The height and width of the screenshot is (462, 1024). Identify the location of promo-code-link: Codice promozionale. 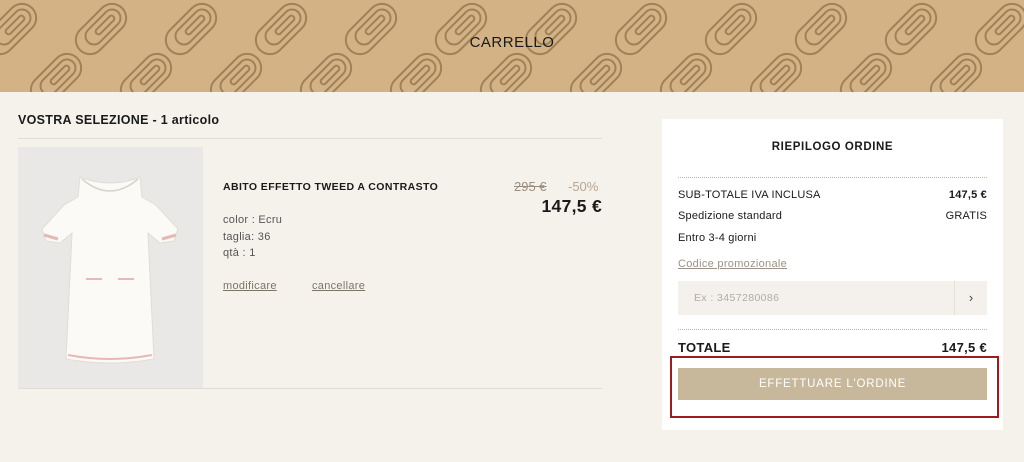
(732, 264).